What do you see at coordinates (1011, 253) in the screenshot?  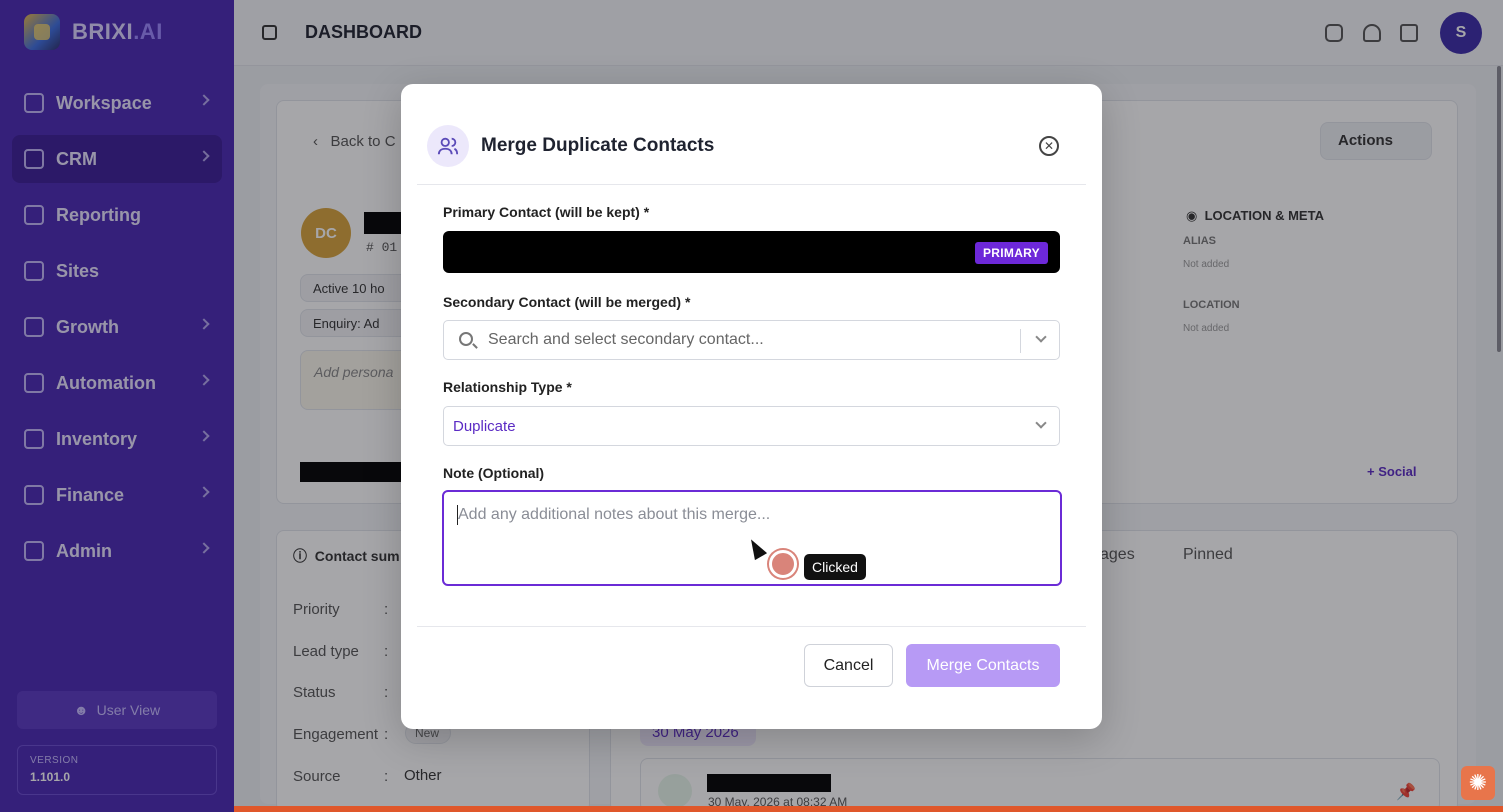 I see `primary-badge: PRIMARY` at bounding box center [1011, 253].